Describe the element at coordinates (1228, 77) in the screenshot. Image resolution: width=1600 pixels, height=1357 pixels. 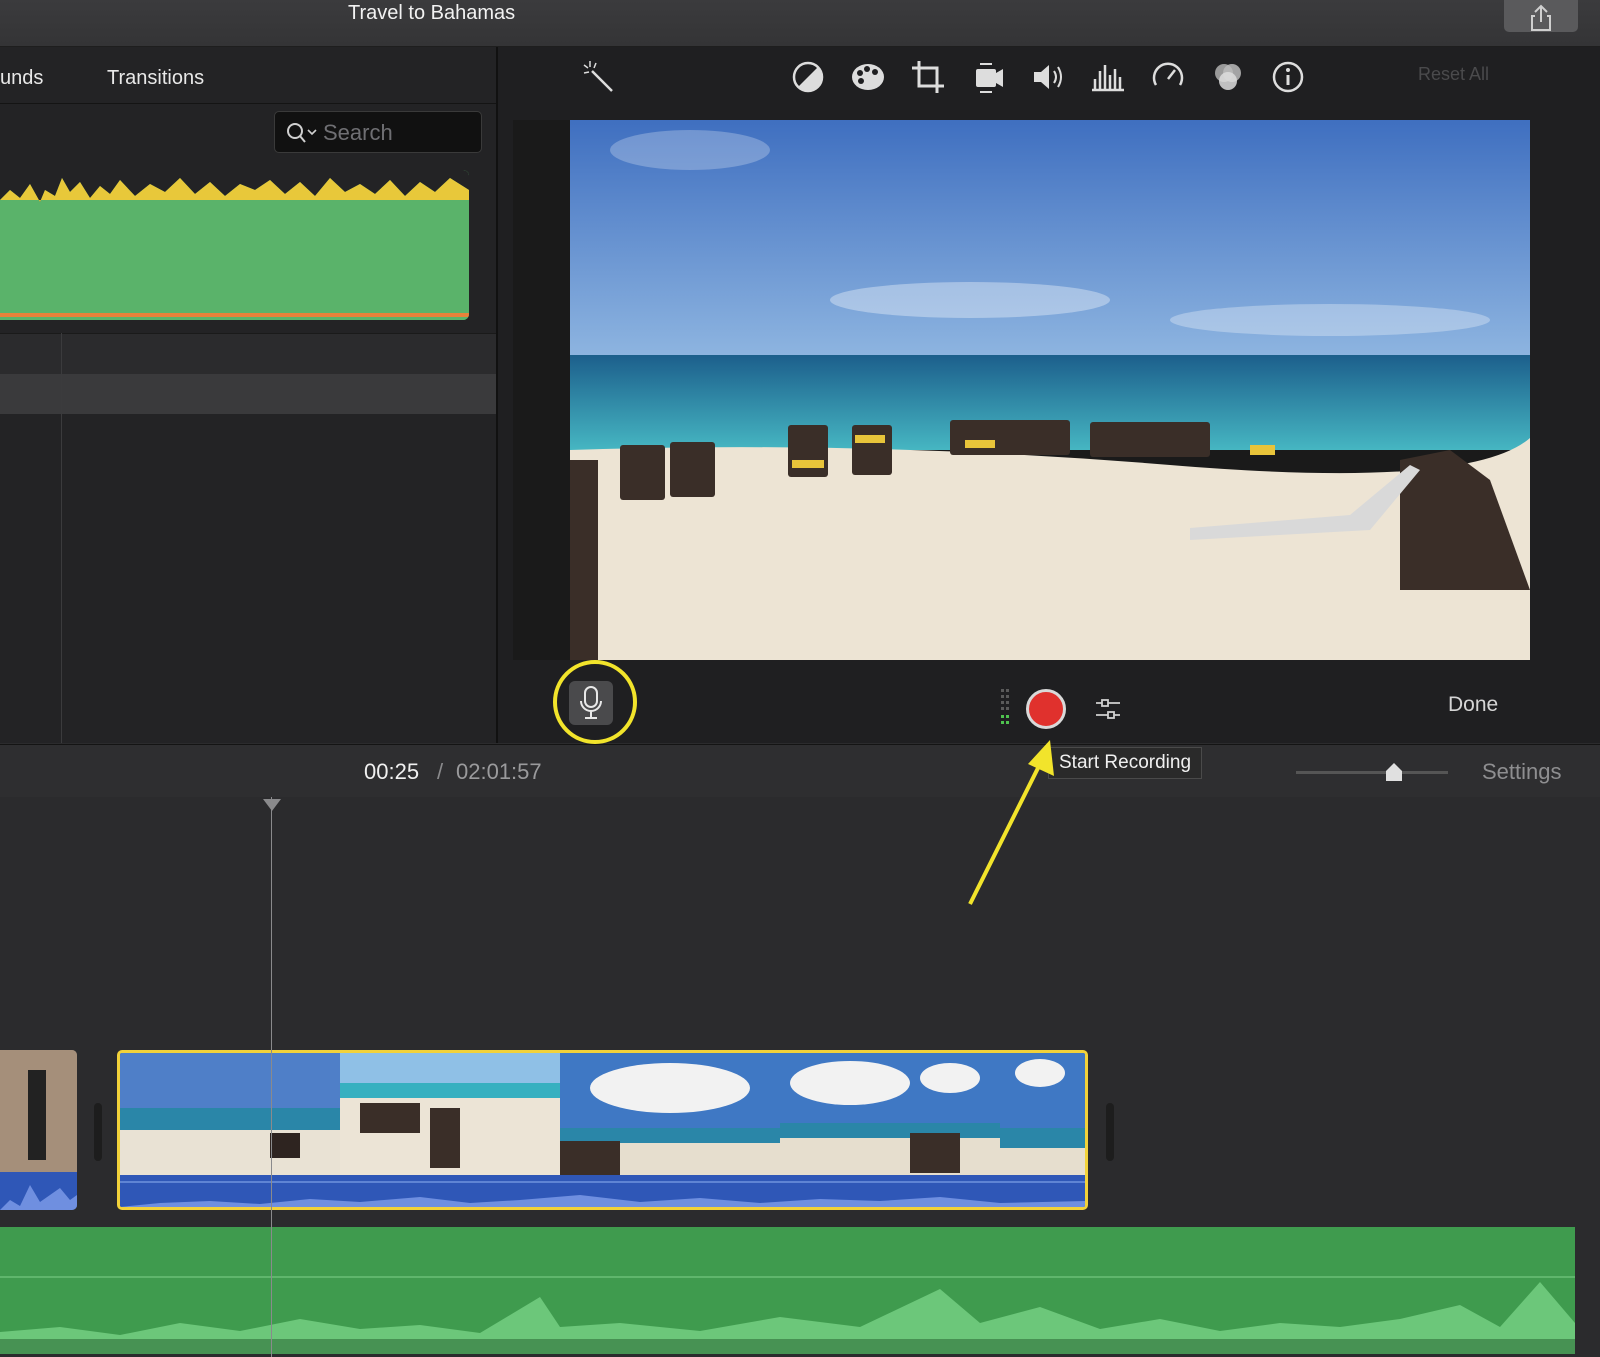
I see `clip-filter-icon` at that location.